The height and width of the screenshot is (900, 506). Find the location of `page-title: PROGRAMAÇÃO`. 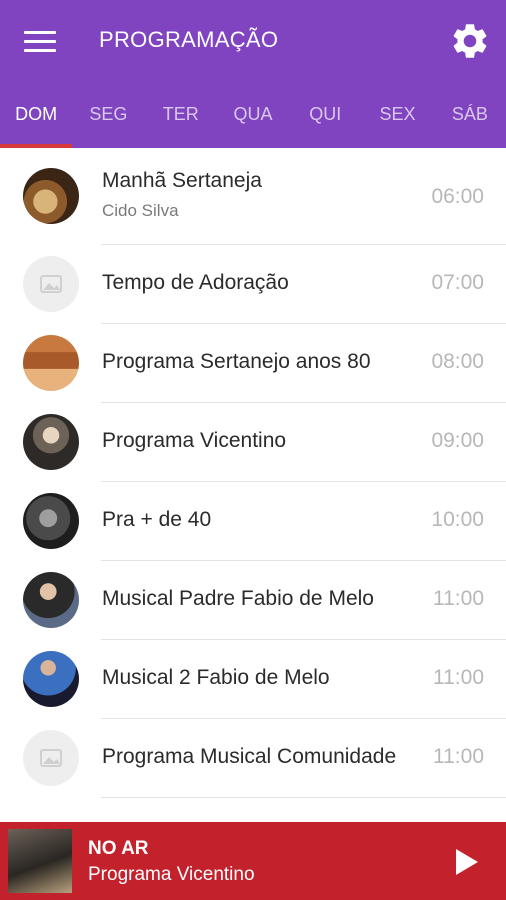

page-title: PROGRAMAÇÃO is located at coordinates (189, 39).